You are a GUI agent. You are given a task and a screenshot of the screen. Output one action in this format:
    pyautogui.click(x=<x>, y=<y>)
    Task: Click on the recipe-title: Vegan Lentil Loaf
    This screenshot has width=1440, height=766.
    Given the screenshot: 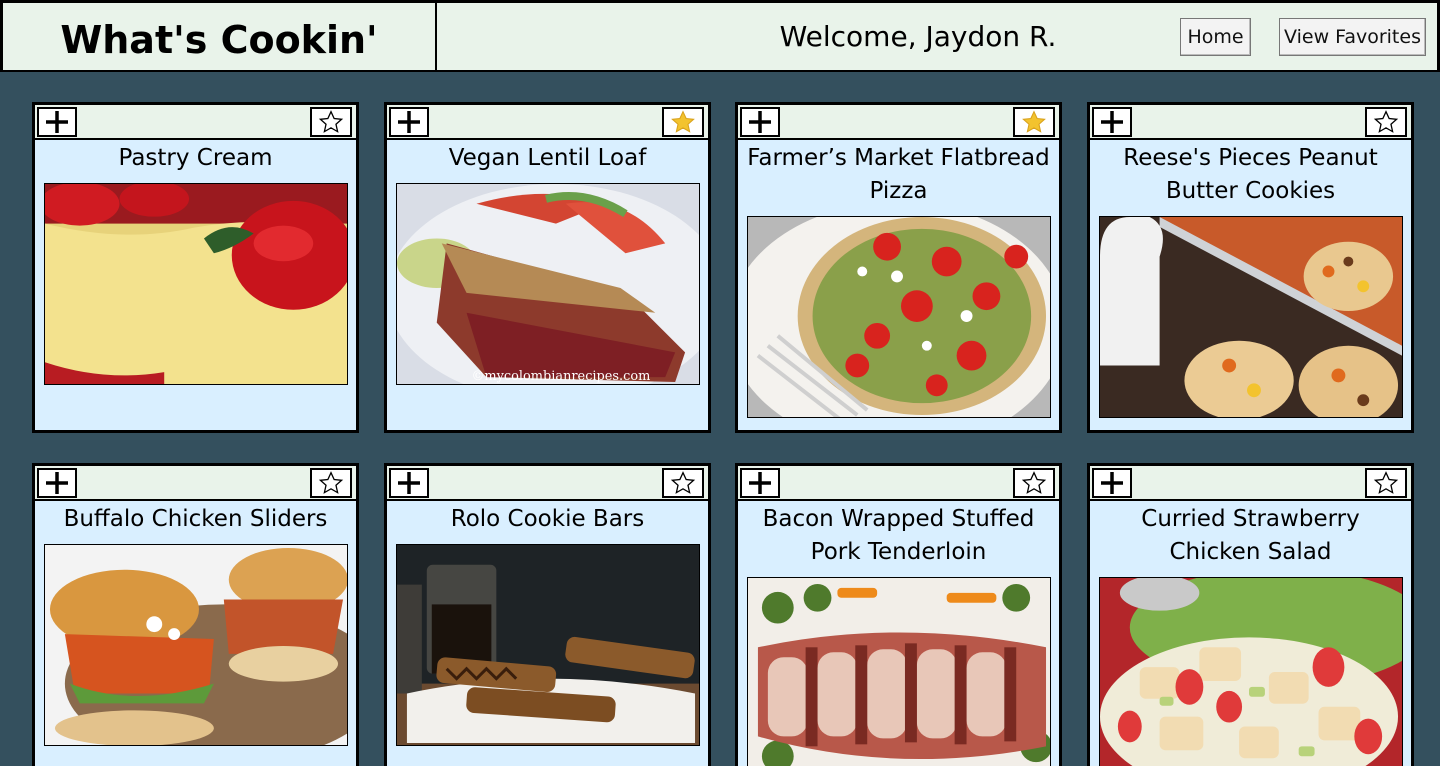 What is the action you would take?
    pyautogui.click(x=547, y=158)
    